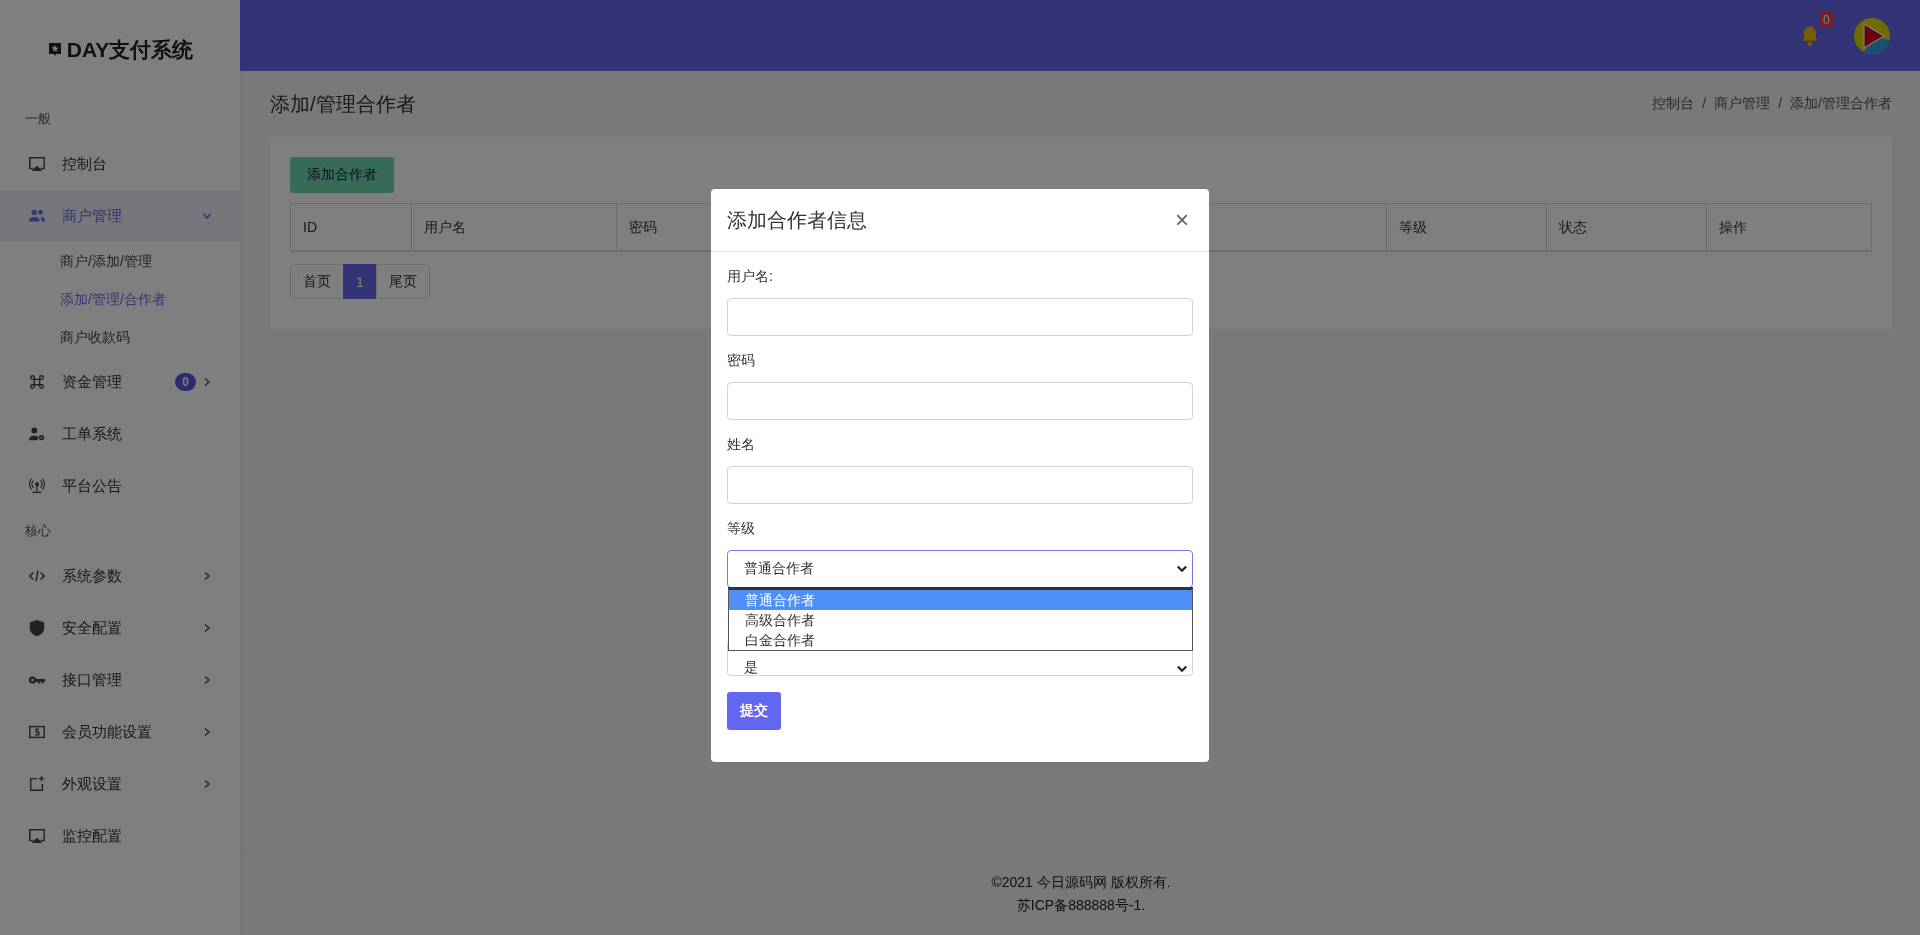 The height and width of the screenshot is (935, 1920). Describe the element at coordinates (1626, 227) in the screenshot. I see `column-header: 状态` at that location.